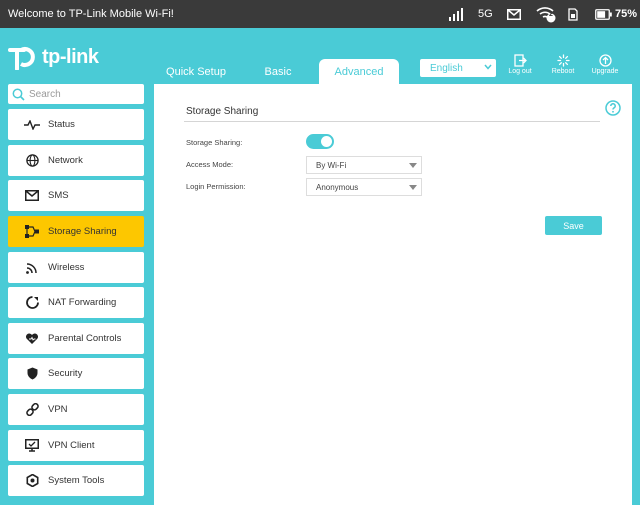  What do you see at coordinates (520, 60) in the screenshot?
I see `logout-icon` at bounding box center [520, 60].